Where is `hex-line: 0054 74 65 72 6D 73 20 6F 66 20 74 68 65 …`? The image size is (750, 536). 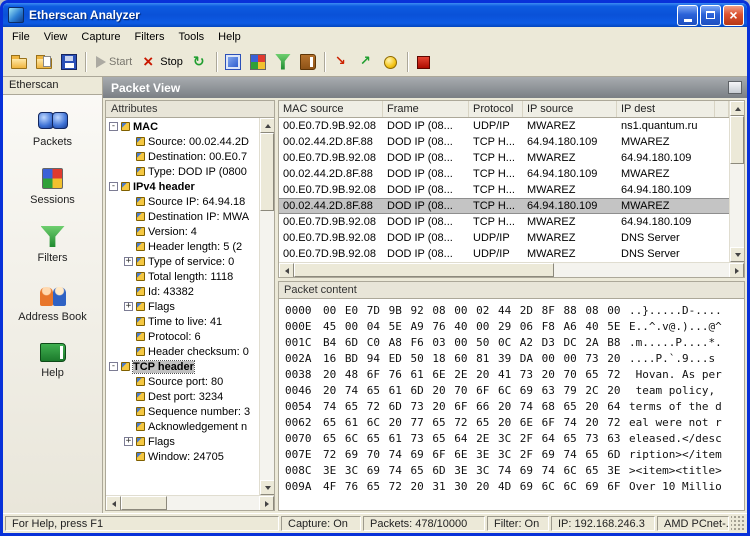
hex-line: 0054 74 65 72 6D 73 20 6F 66 20 74 68 65 … is located at coordinates (511, 407).